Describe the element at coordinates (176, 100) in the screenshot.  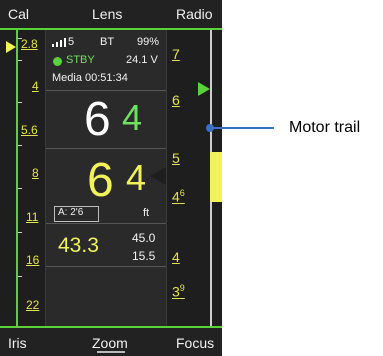
I see `focus-value-6: 6` at that location.